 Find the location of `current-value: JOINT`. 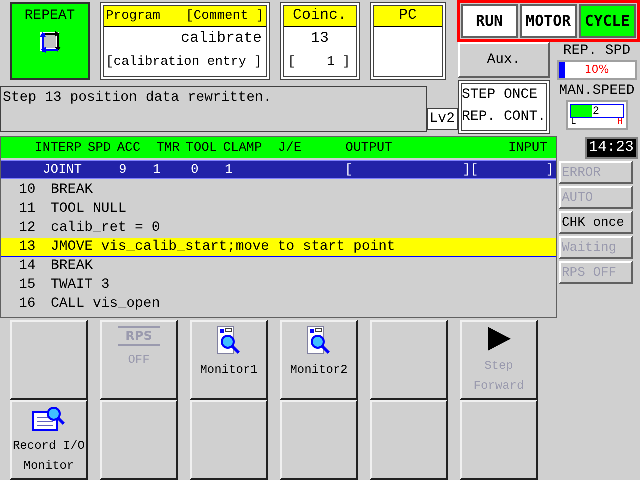

current-value: JOINT is located at coordinates (63, 169).